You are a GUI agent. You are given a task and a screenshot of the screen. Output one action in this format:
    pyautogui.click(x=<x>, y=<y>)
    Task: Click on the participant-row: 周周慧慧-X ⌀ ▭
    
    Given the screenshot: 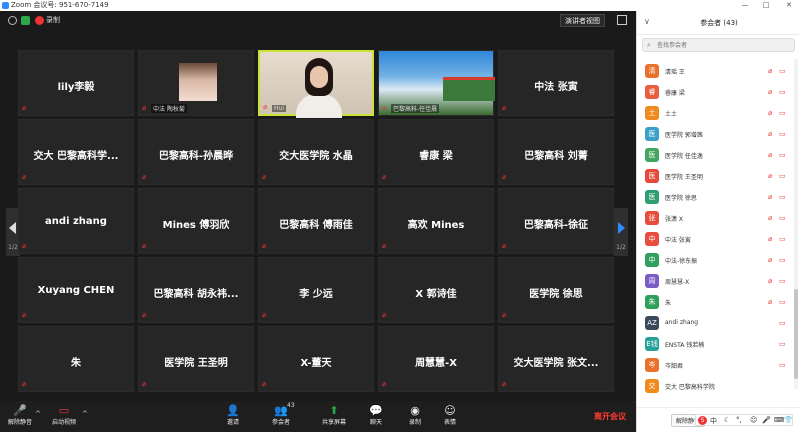 What is the action you would take?
    pyautogui.click(x=715, y=281)
    